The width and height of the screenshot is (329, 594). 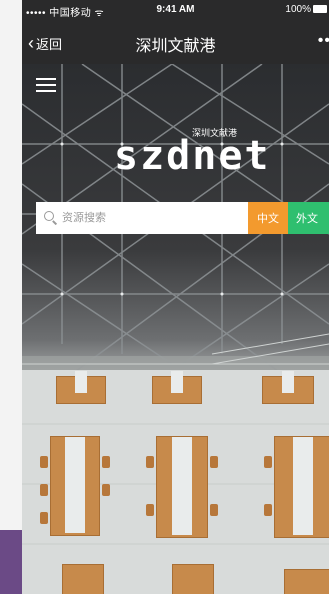 I want to click on chinese-search-button: 中文, so click(x=268, y=218).